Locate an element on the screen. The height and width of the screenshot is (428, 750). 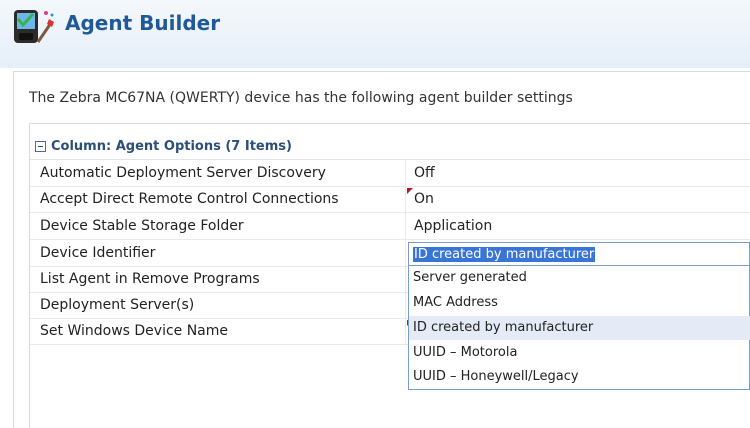
device-identifier-select: ID created by manufacturer is located at coordinates (579, 254).